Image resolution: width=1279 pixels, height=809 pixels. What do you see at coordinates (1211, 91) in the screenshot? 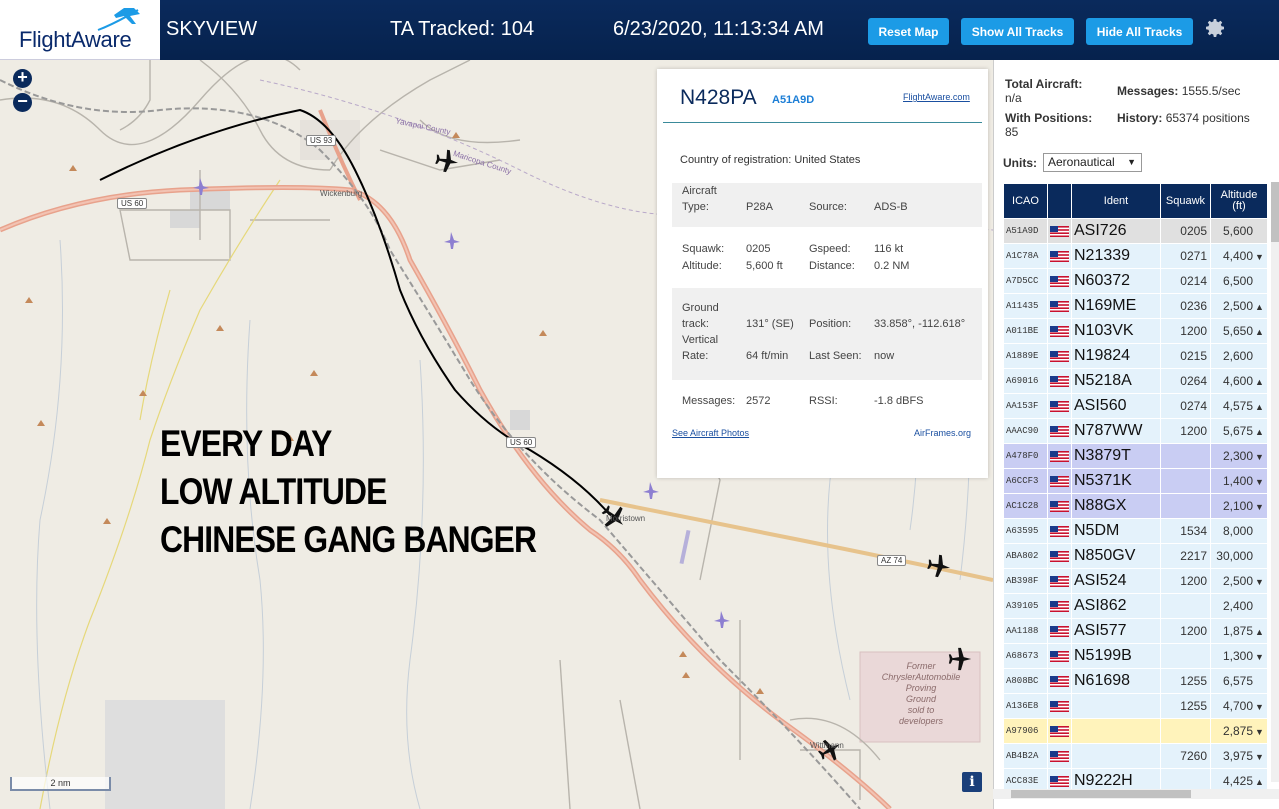
I see `messages-rate-value: 1555.5/sec` at bounding box center [1211, 91].